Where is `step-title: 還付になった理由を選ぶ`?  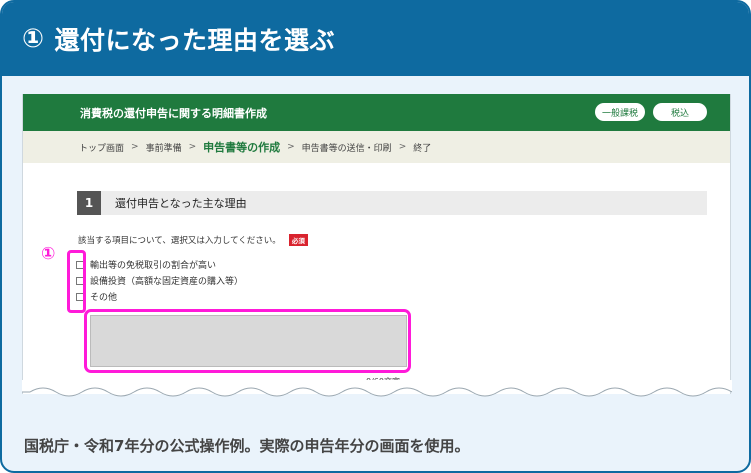
step-title: 還付になった理由を選ぶ is located at coordinates (195, 40).